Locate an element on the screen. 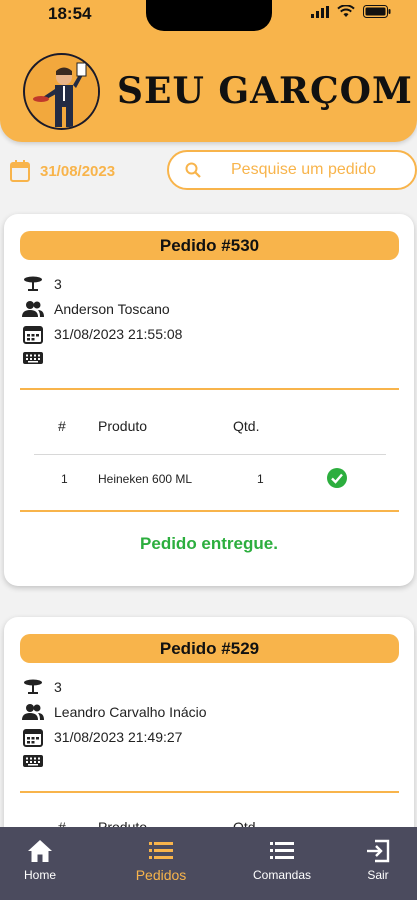 Image resolution: width=417 pixels, height=900 pixels. search-icon is located at coordinates (193, 170).